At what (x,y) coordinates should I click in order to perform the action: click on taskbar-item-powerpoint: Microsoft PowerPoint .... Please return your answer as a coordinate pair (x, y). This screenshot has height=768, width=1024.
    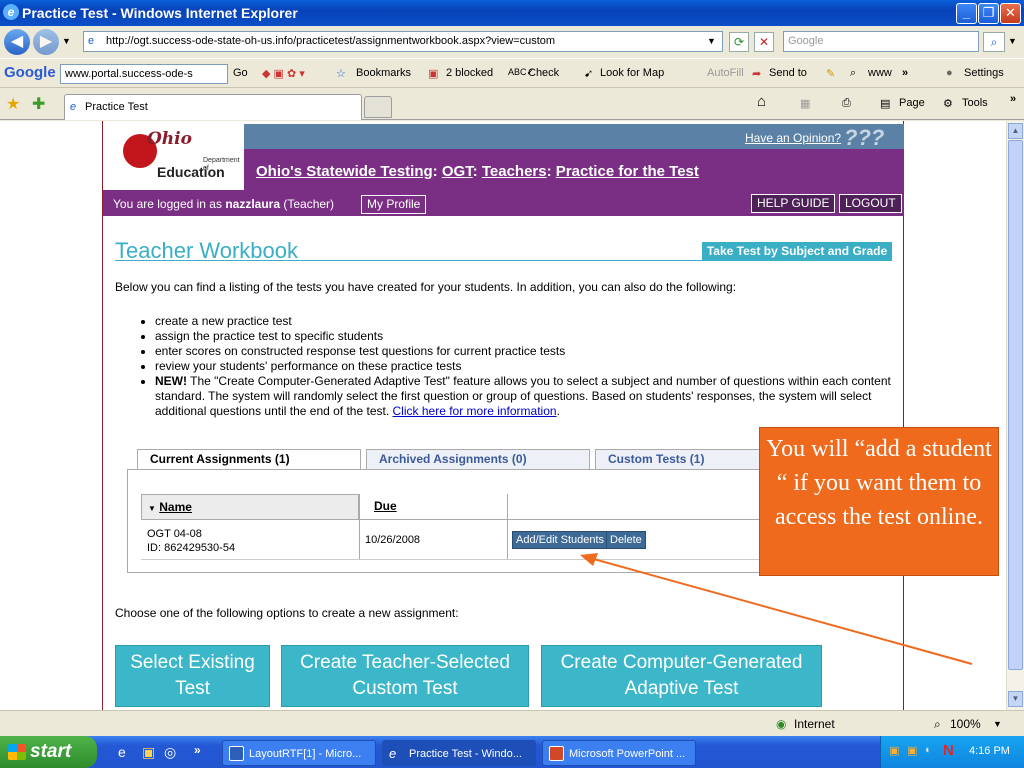
    Looking at the image, I should click on (619, 753).